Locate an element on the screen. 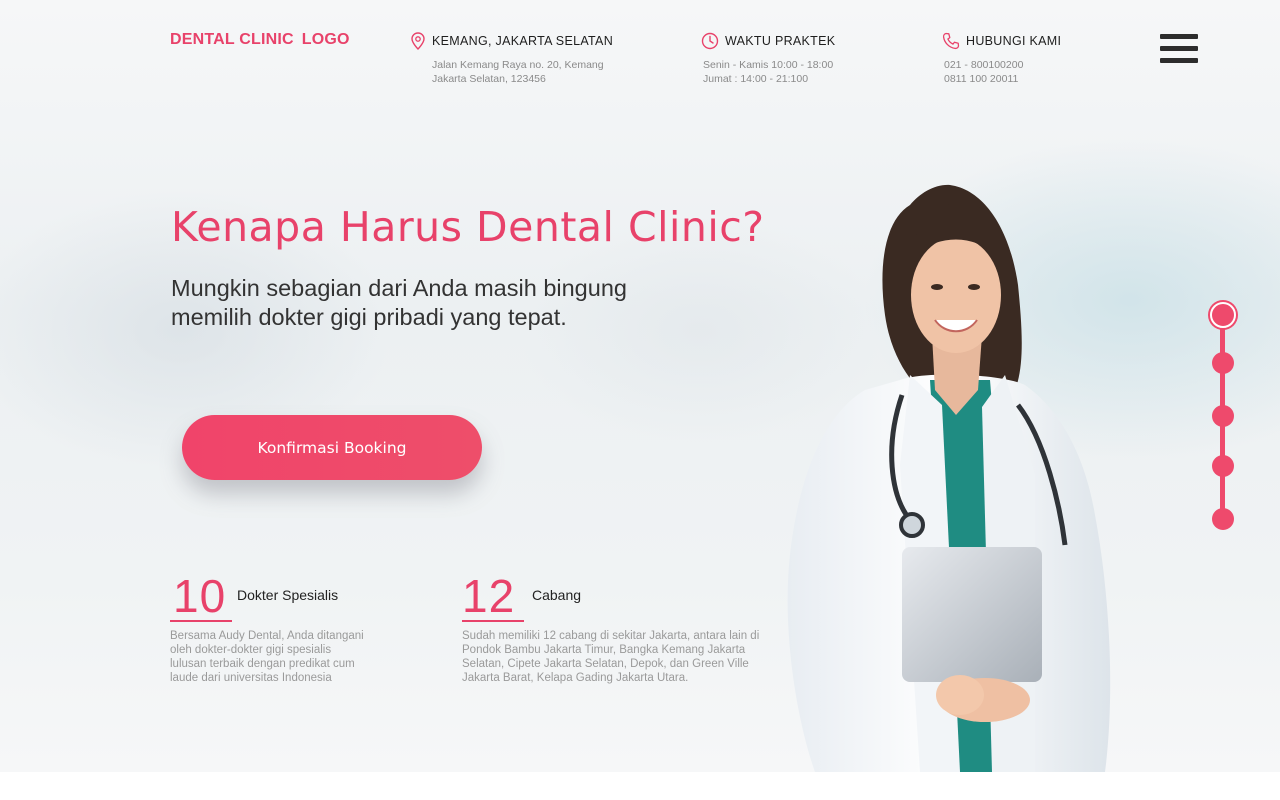 This screenshot has height=800, width=1280. contact-title: HUBUNGI KAMI is located at coordinates (1014, 41).